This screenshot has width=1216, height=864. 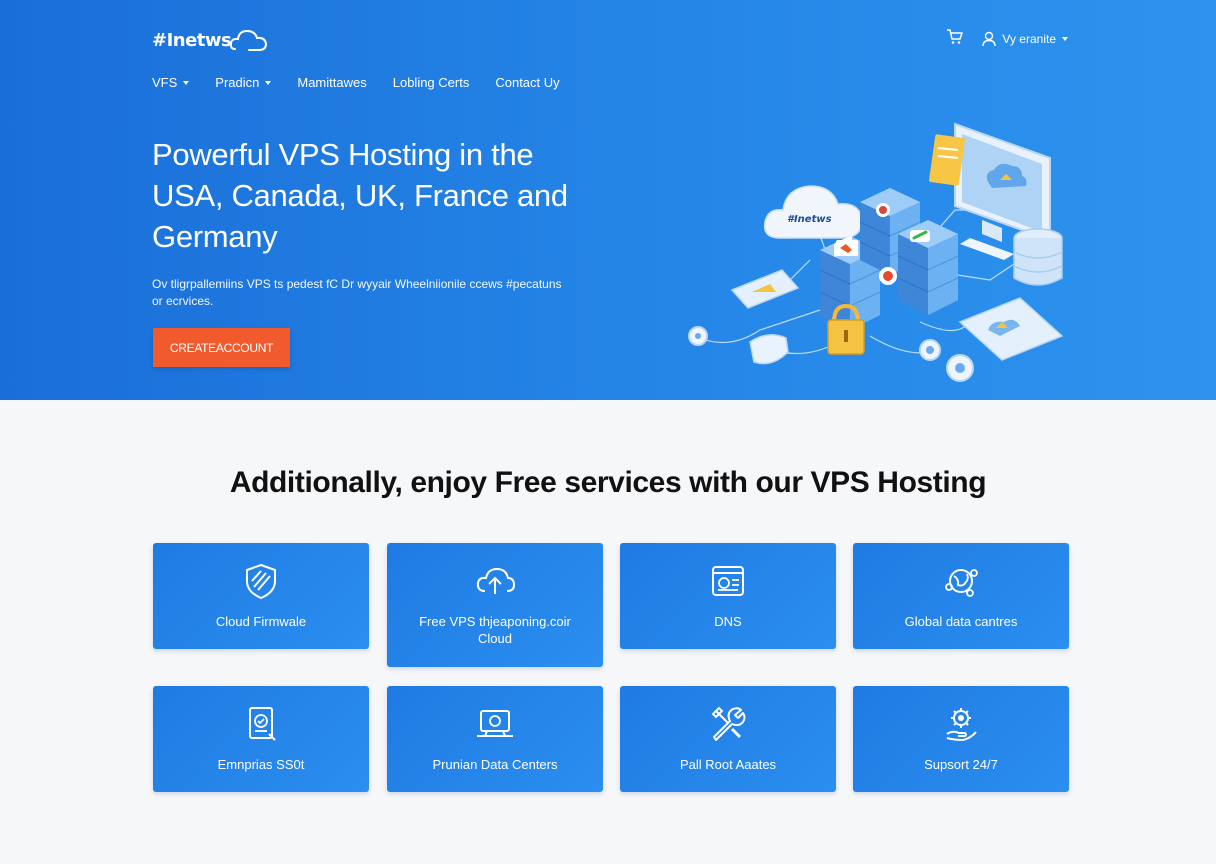 I want to click on globe-network-icon, so click(x=961, y=581).